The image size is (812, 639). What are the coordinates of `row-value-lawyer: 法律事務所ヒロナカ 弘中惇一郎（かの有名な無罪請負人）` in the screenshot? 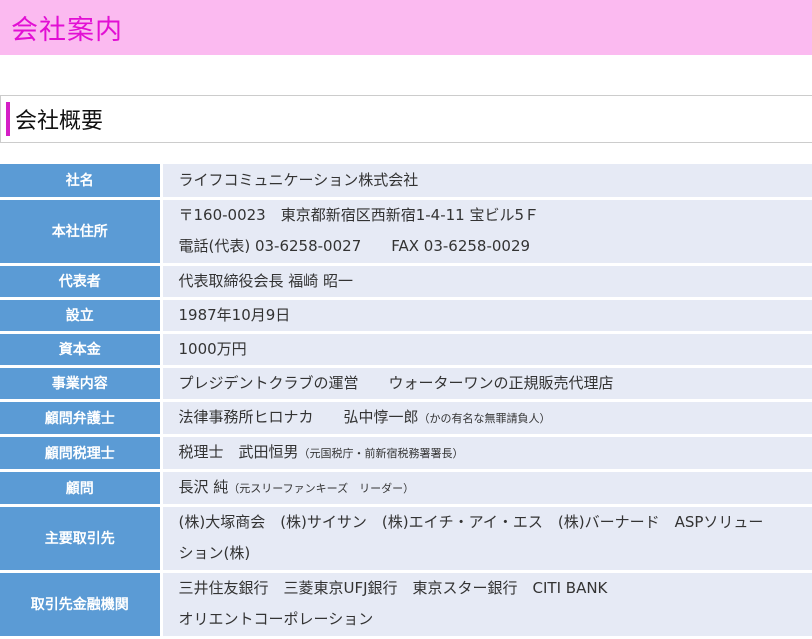 It's located at (486, 418).